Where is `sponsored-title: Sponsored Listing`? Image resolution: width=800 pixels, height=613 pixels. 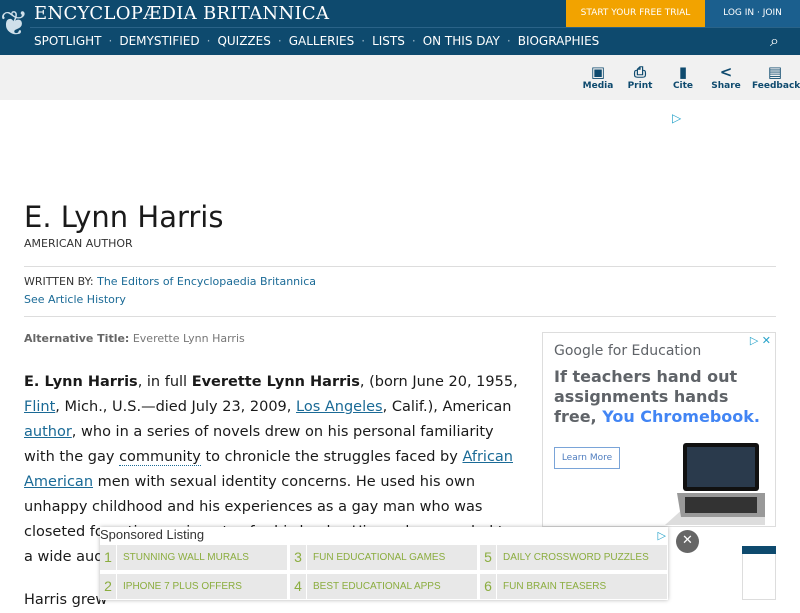 sponsored-title: Sponsored Listing is located at coordinates (152, 534).